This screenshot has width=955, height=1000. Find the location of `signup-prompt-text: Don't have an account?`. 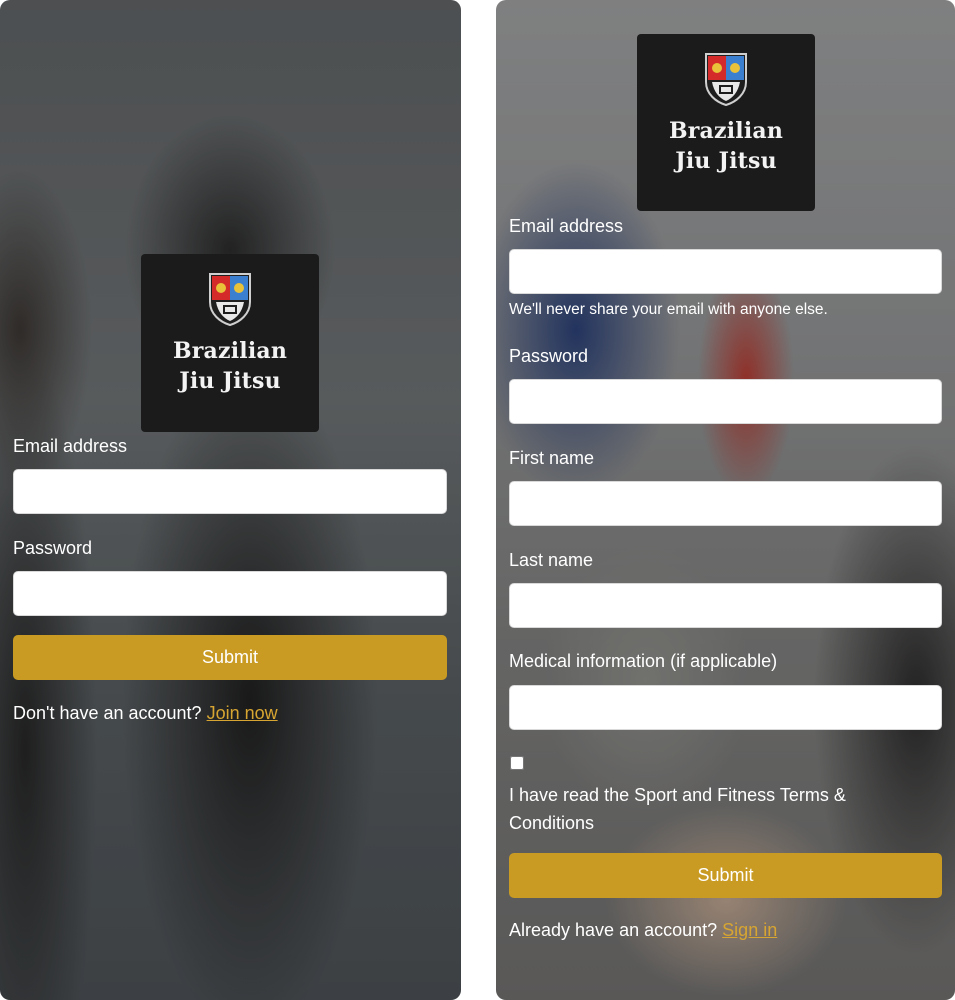

signup-prompt-text: Don't have an account? is located at coordinates (107, 713).